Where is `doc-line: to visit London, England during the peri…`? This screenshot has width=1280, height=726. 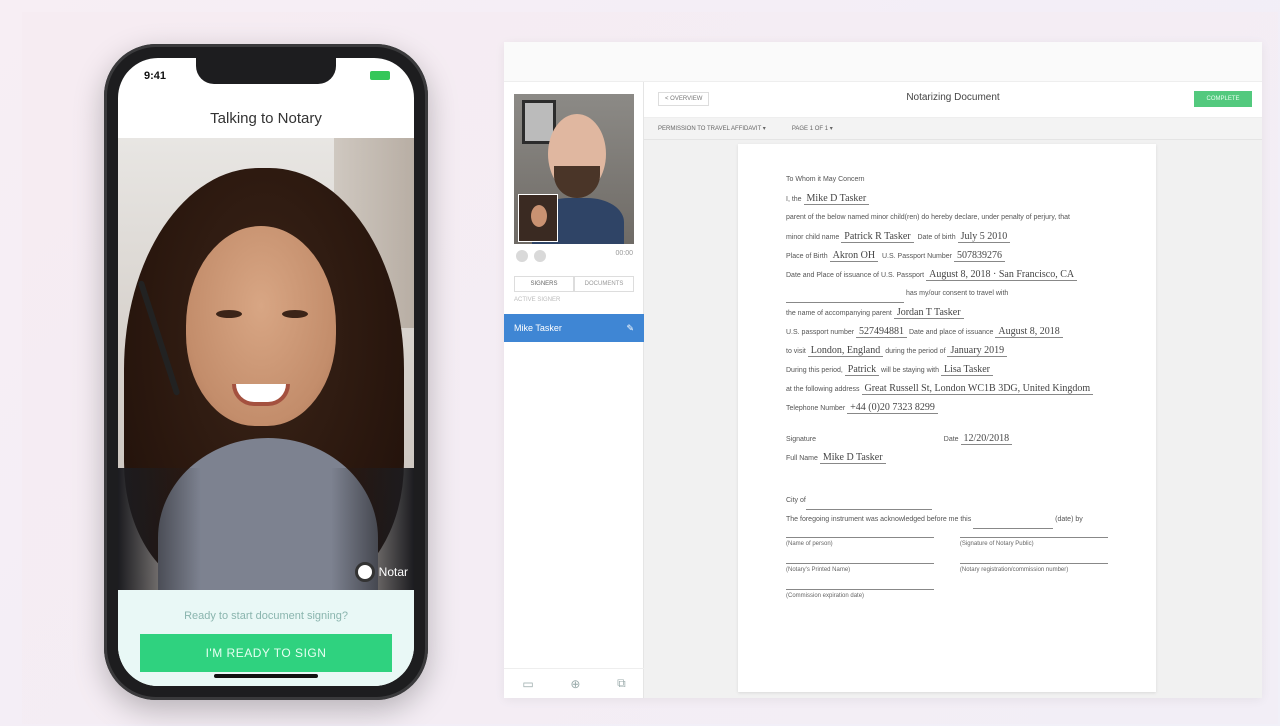 doc-line: to visit London, England during the peri… is located at coordinates (947, 350).